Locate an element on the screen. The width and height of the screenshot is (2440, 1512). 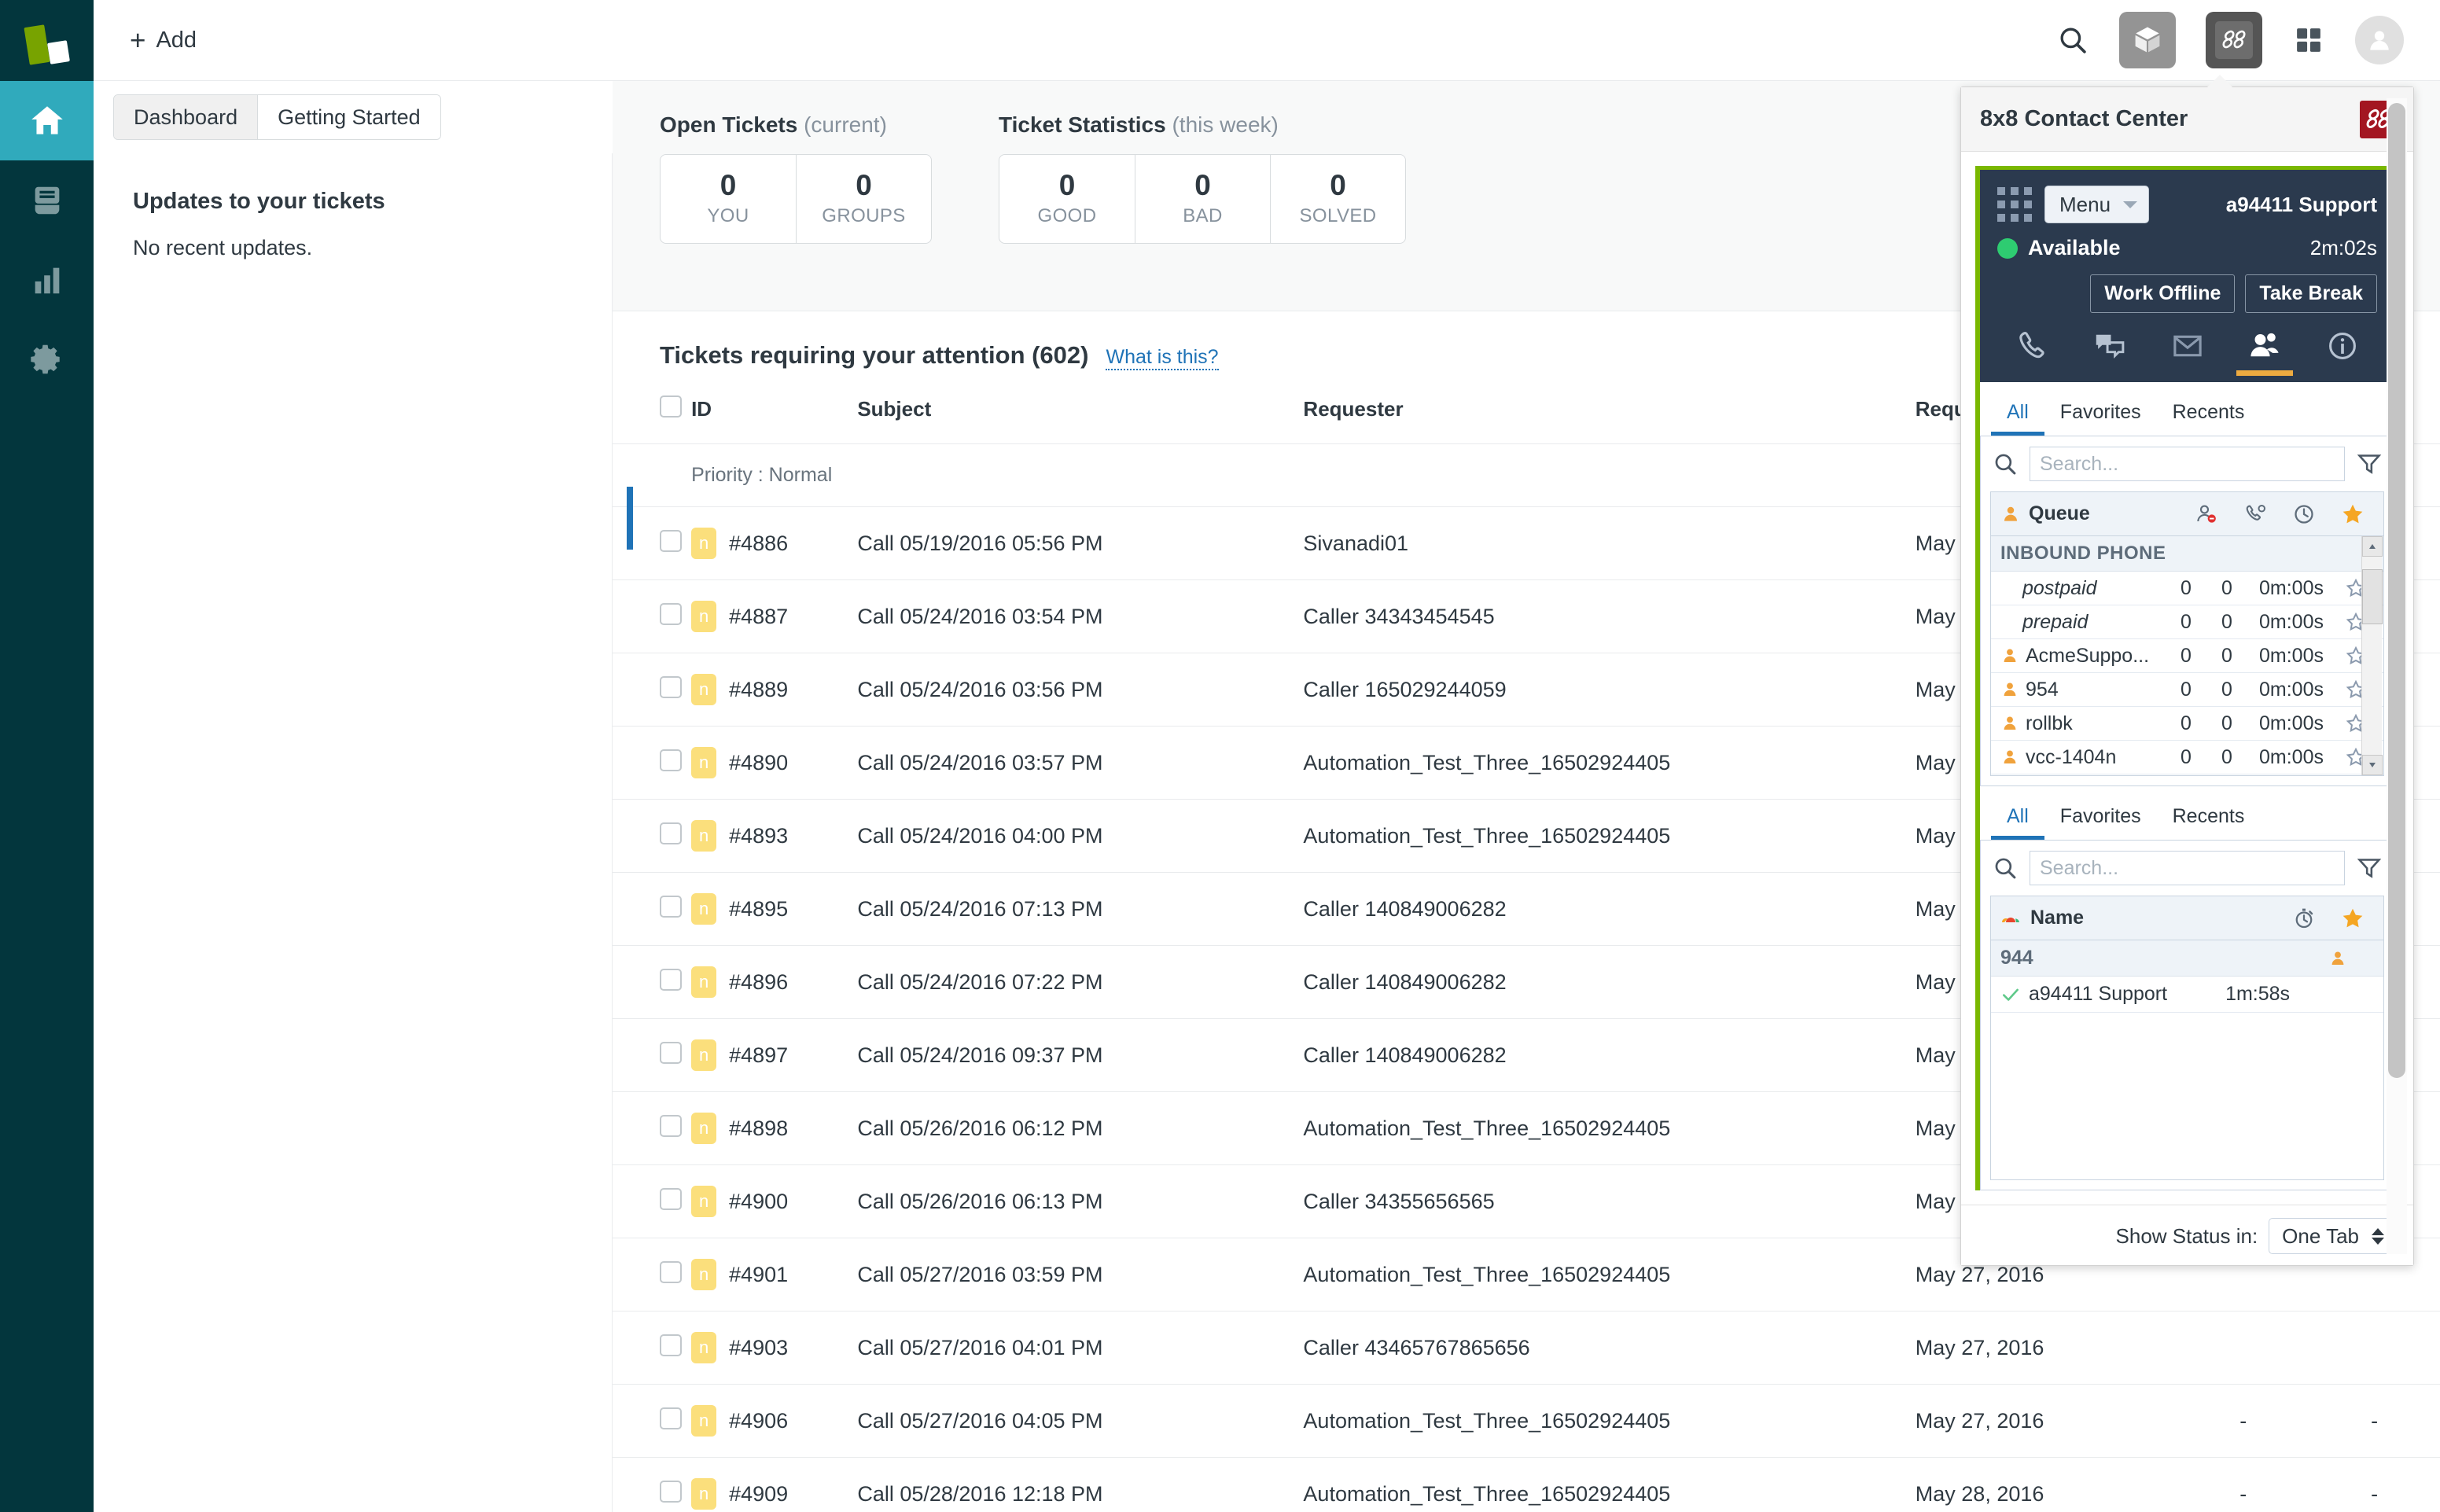
ticket-id: #4886 is located at coordinates (758, 544).